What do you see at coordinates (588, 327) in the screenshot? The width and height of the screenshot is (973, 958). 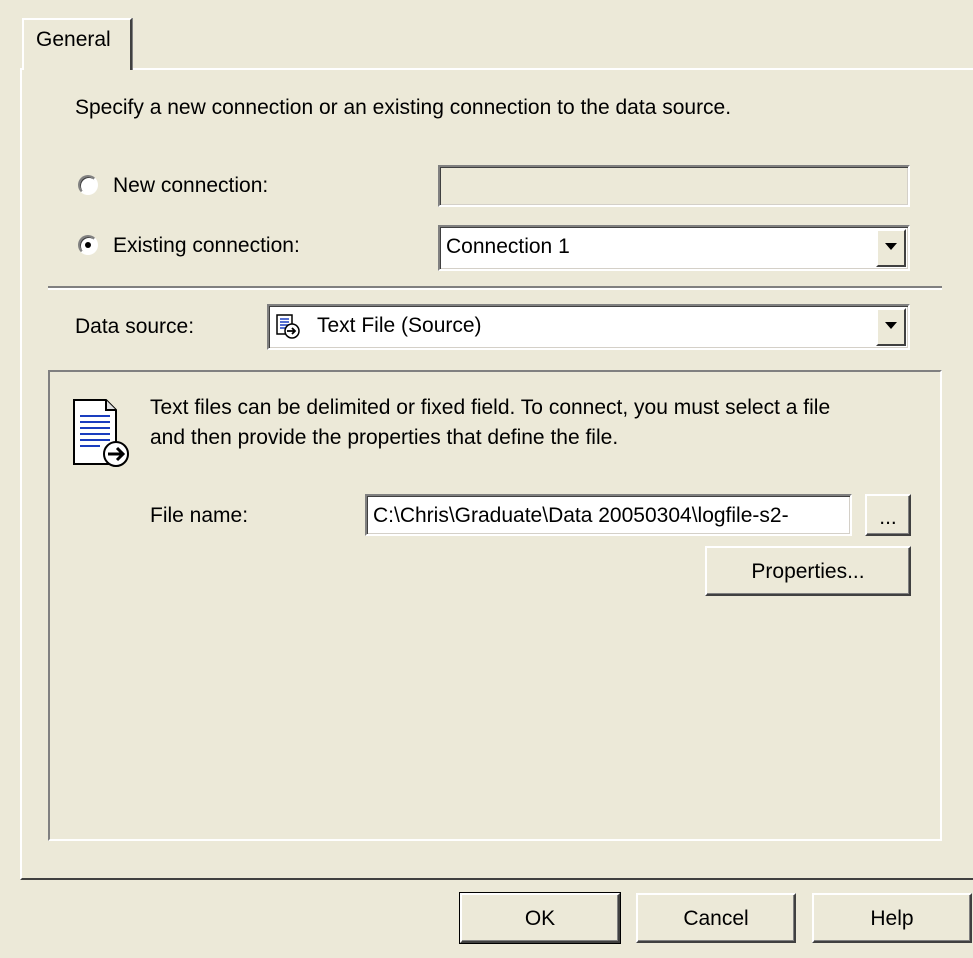 I see `data-source-select: Text File (Source)` at bounding box center [588, 327].